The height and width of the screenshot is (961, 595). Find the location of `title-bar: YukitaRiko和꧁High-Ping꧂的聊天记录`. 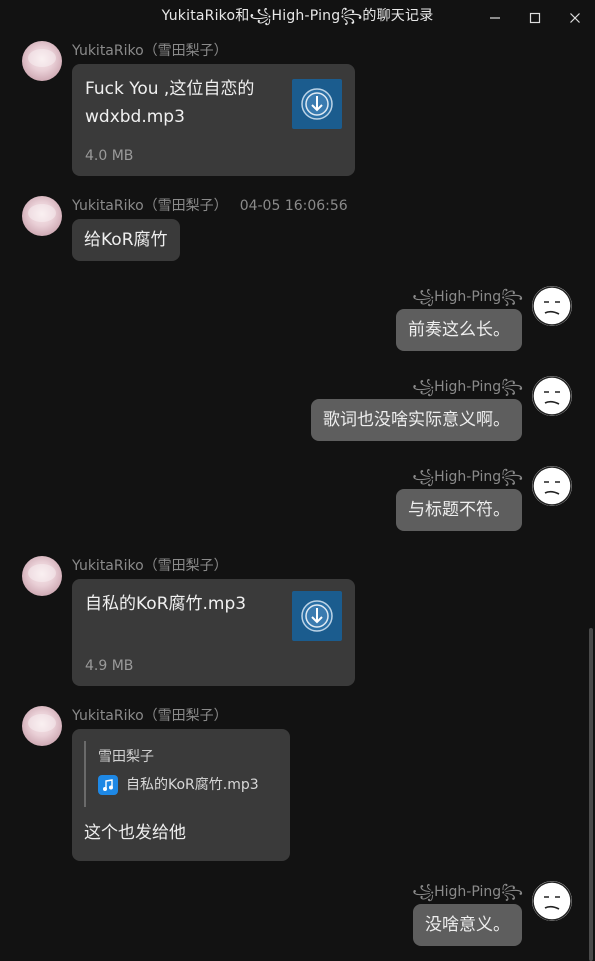

title-bar: YukitaRiko和꧁High-Ping꧂的聊天记录 is located at coordinates (297, 18).